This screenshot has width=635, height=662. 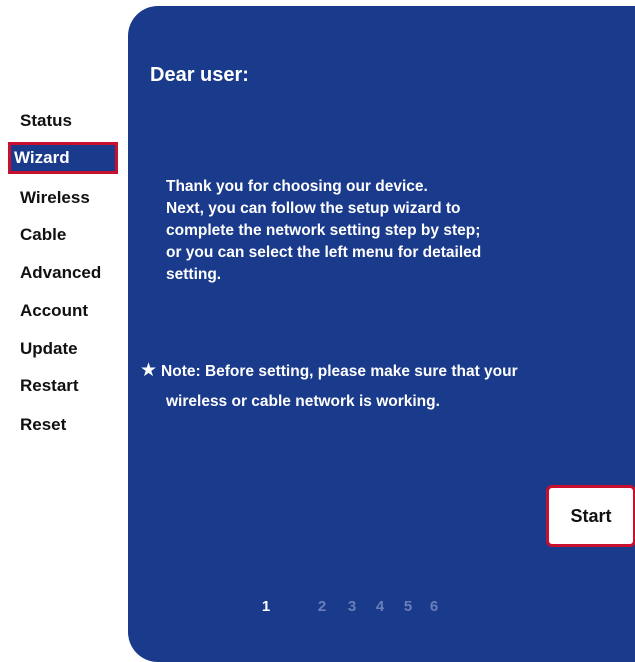 I want to click on message-line: Next, you can follow the setup wizard to, so click(x=313, y=208).